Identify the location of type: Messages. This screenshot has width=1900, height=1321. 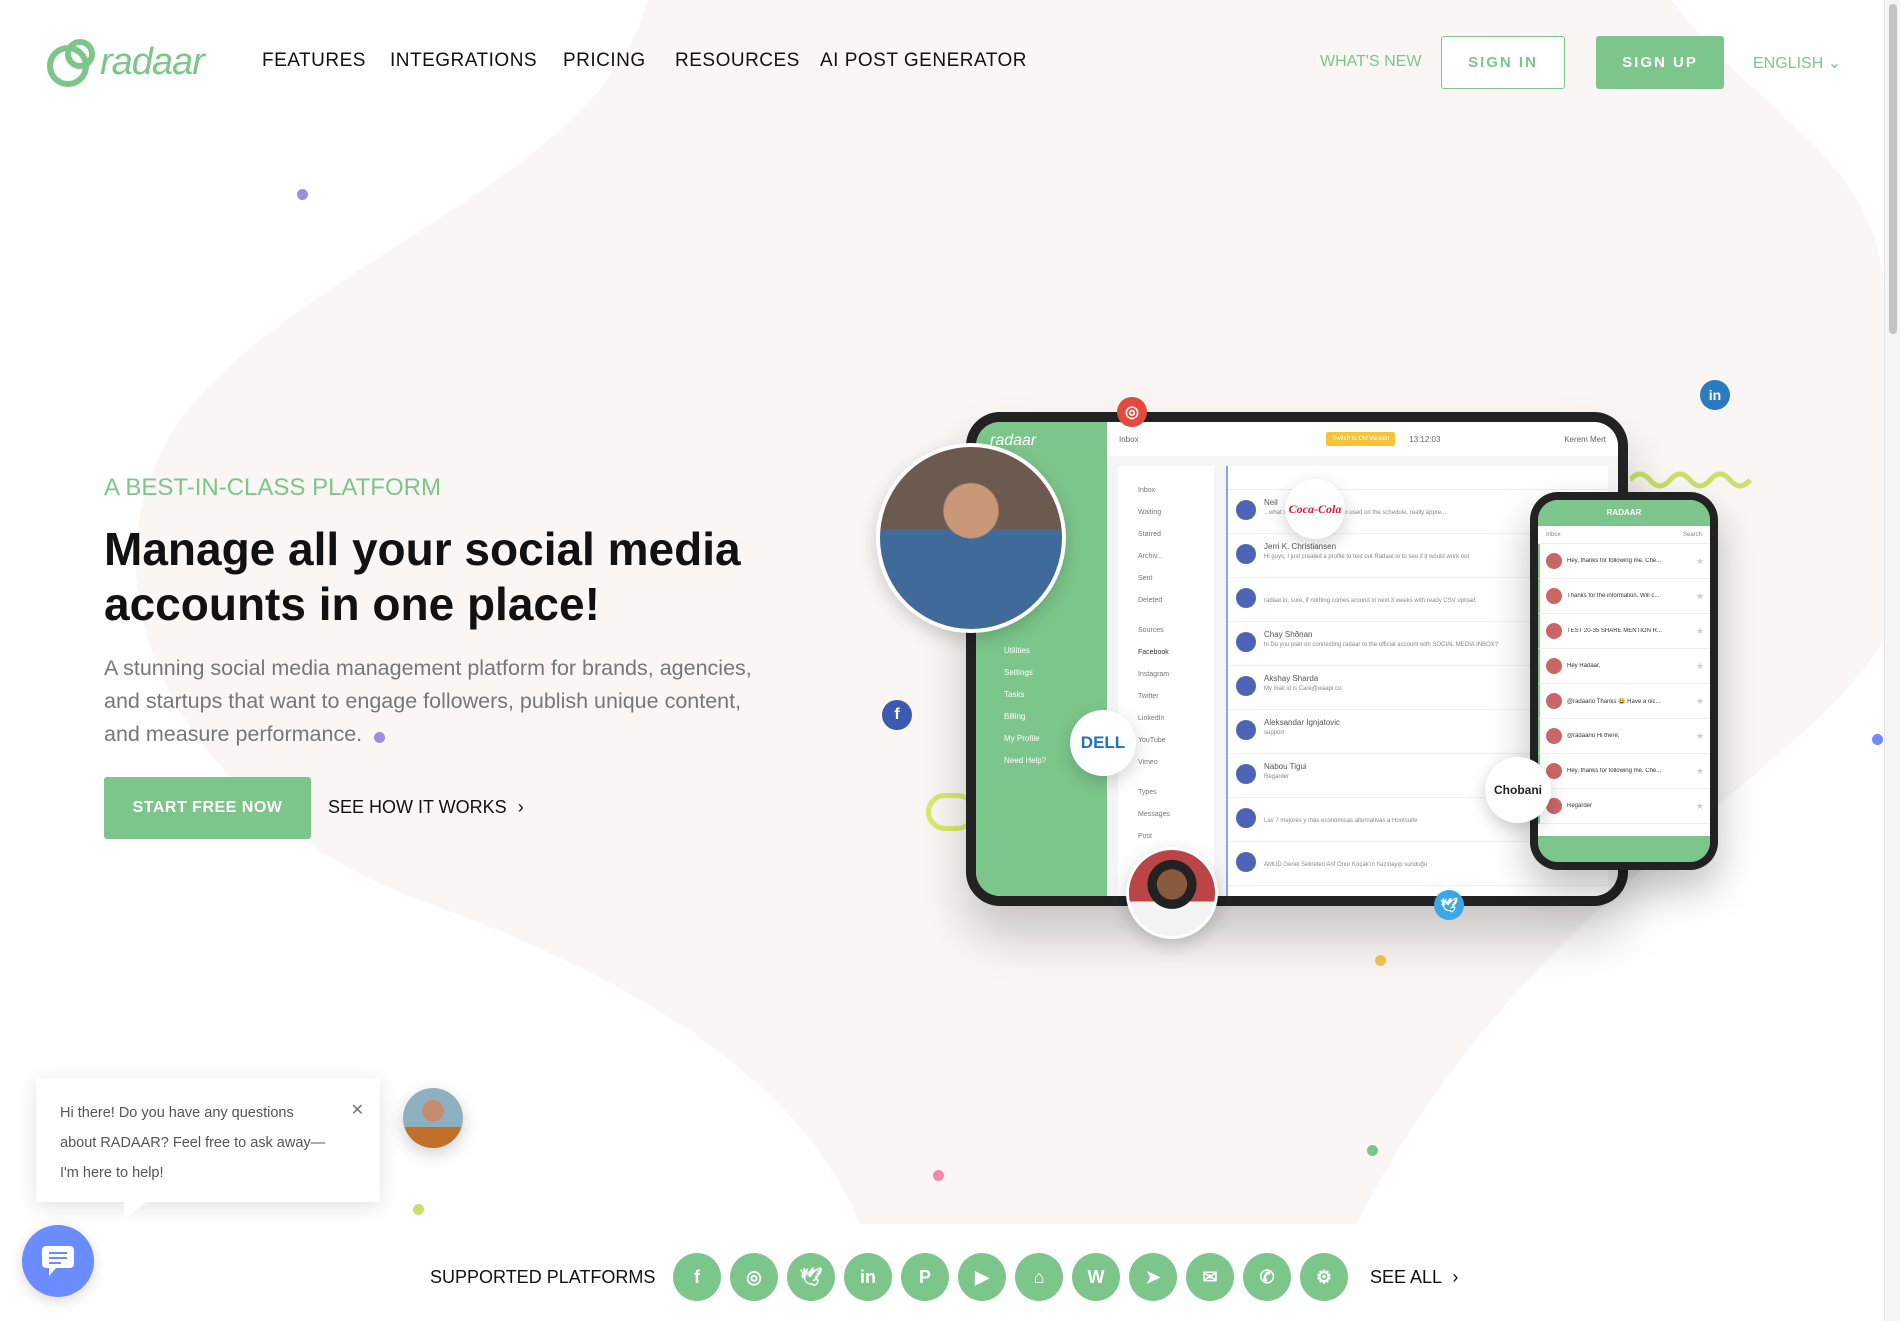
(1154, 814).